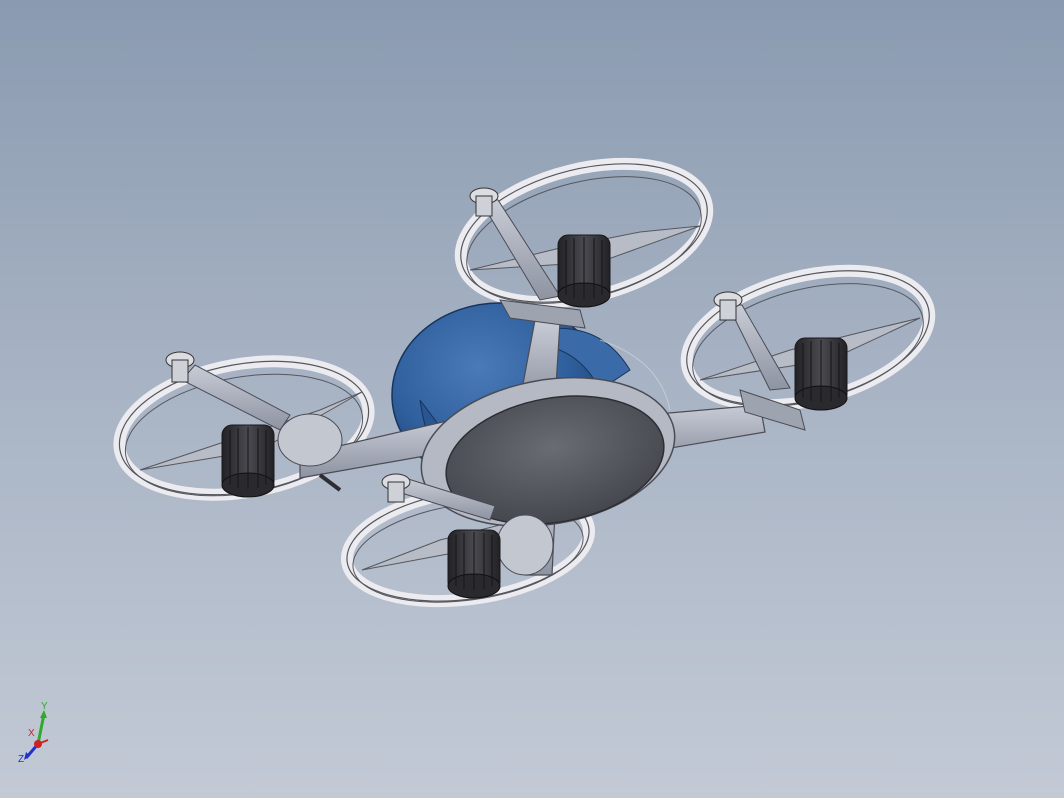 The height and width of the screenshot is (798, 1064). I want to click on triad-z-label: Z, so click(21, 759).